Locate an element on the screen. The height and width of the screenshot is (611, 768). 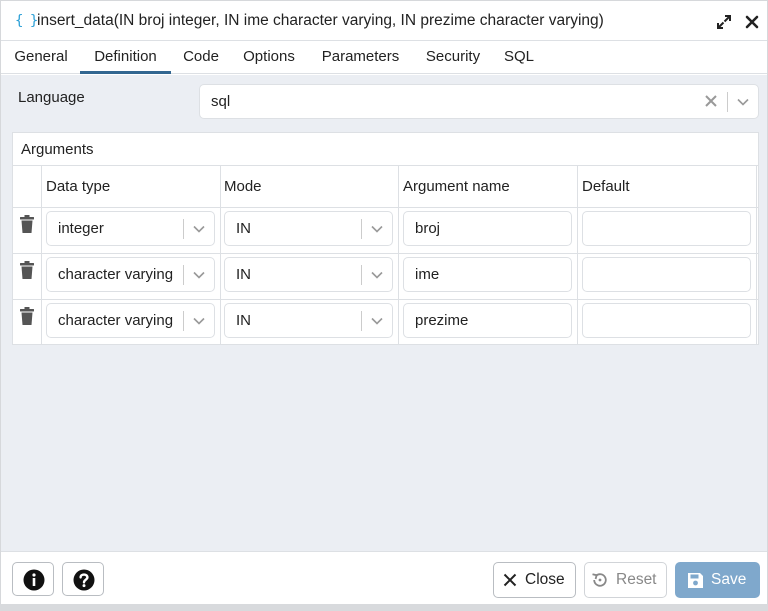
language-value: sql is located at coordinates (221, 101).